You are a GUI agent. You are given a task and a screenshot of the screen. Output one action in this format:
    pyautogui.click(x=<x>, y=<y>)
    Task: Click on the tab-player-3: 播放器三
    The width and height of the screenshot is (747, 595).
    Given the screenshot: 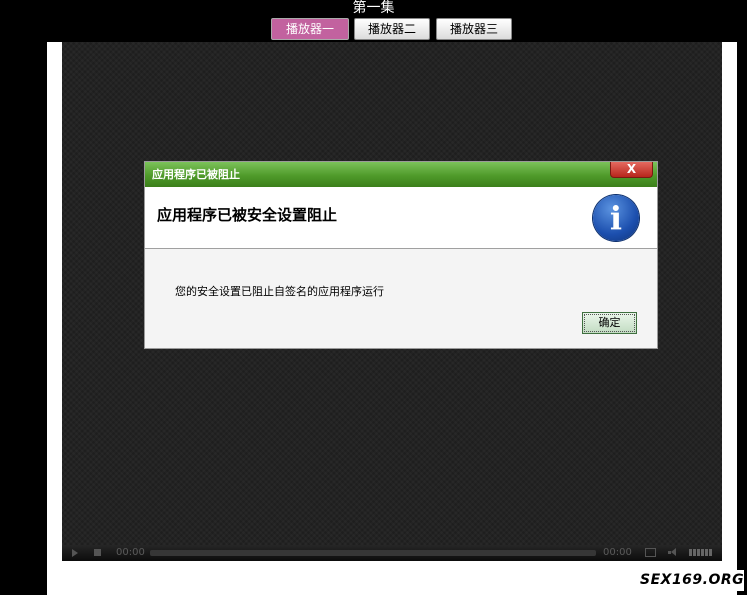 What is the action you would take?
    pyautogui.click(x=474, y=29)
    